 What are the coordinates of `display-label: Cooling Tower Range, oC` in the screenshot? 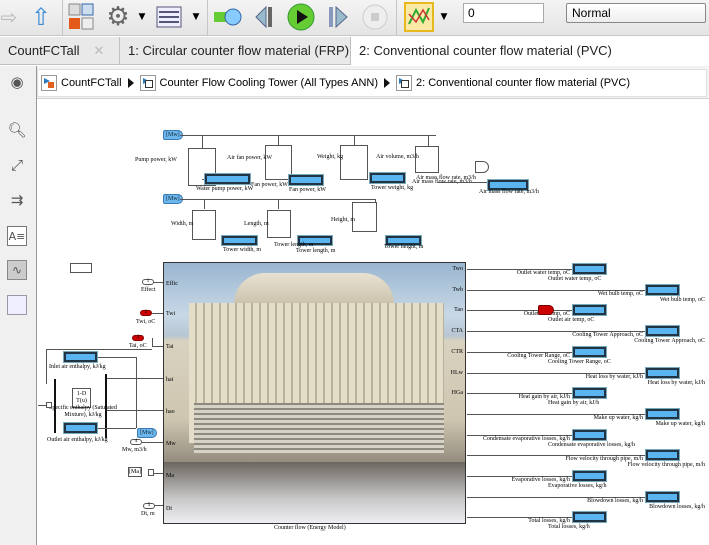 It's located at (579, 361).